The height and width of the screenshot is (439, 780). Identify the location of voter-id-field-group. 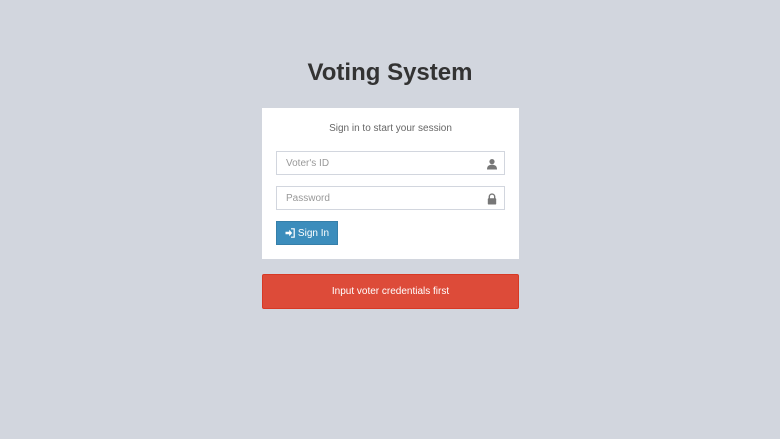
(390, 163).